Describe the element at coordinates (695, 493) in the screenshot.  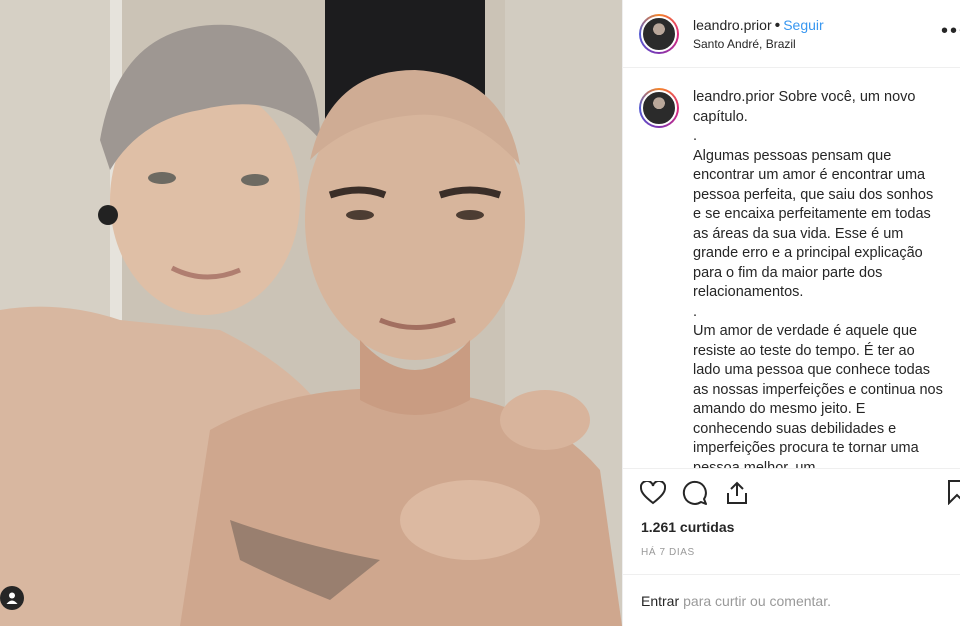
I see `comment-icon` at that location.